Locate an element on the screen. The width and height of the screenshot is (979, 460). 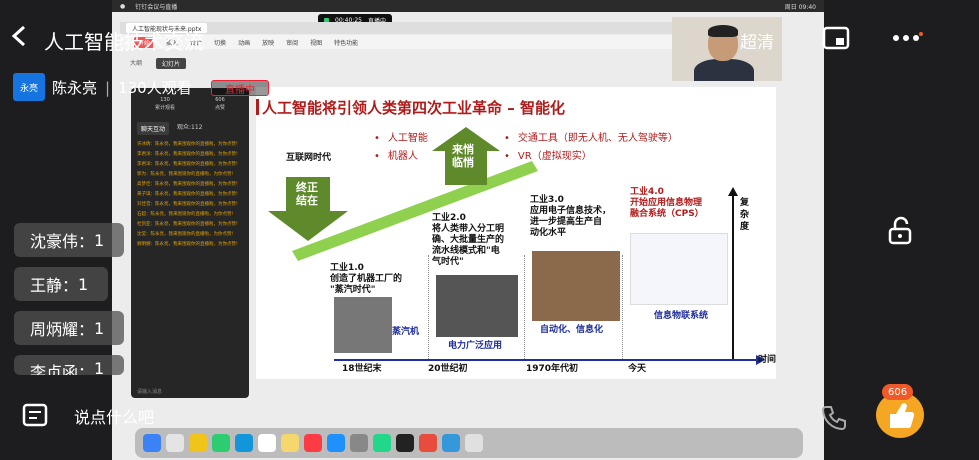
calendar-icon is located at coordinates (267, 443).